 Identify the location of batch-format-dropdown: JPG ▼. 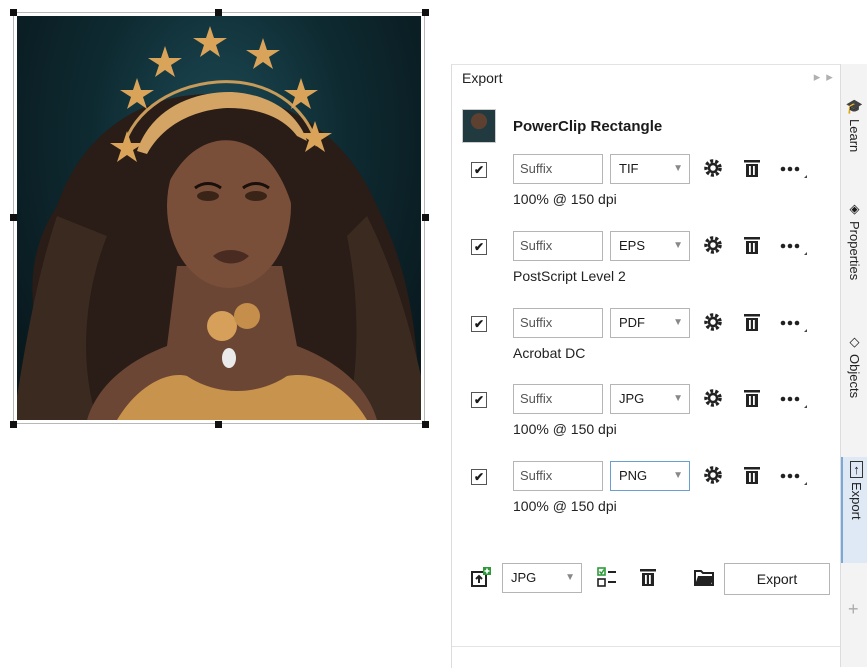
(542, 578).